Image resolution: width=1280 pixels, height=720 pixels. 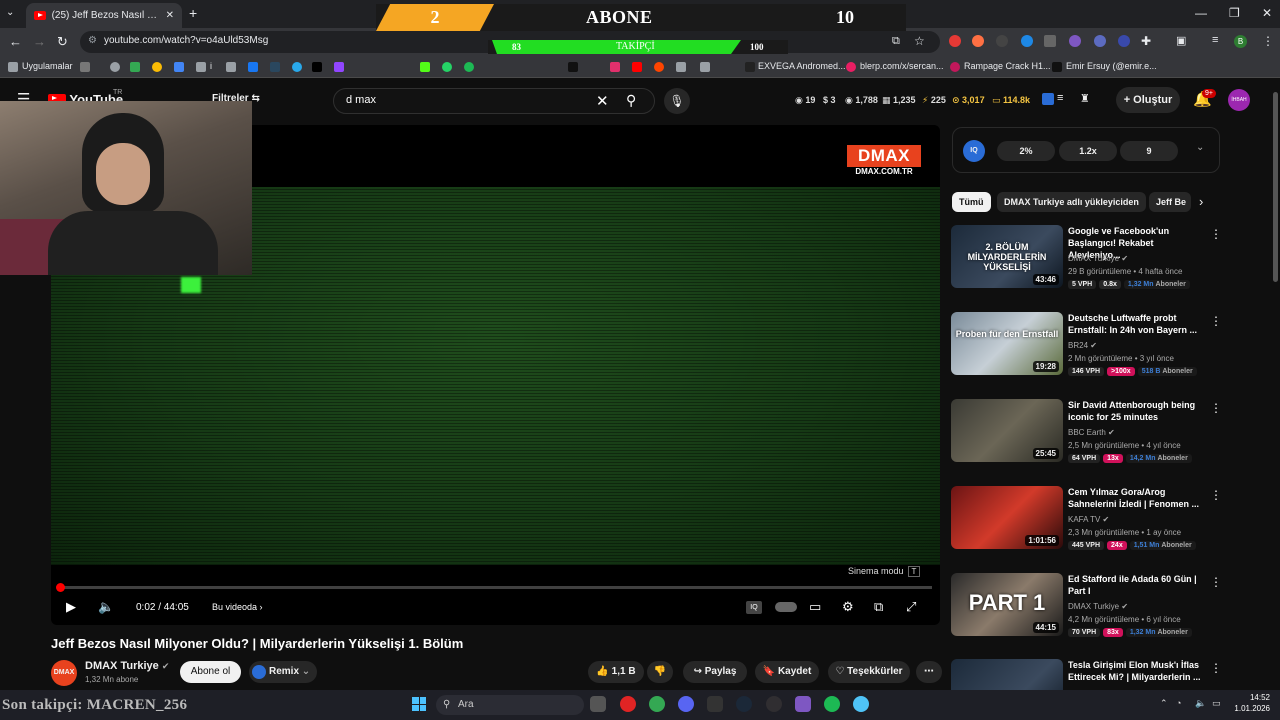 What do you see at coordinates (803, 704) in the screenshot?
I see `clapper-icon` at bounding box center [803, 704].